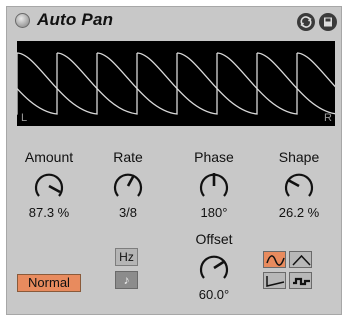  What do you see at coordinates (306, 22) in the screenshot?
I see `hot-swap-icon` at bounding box center [306, 22].